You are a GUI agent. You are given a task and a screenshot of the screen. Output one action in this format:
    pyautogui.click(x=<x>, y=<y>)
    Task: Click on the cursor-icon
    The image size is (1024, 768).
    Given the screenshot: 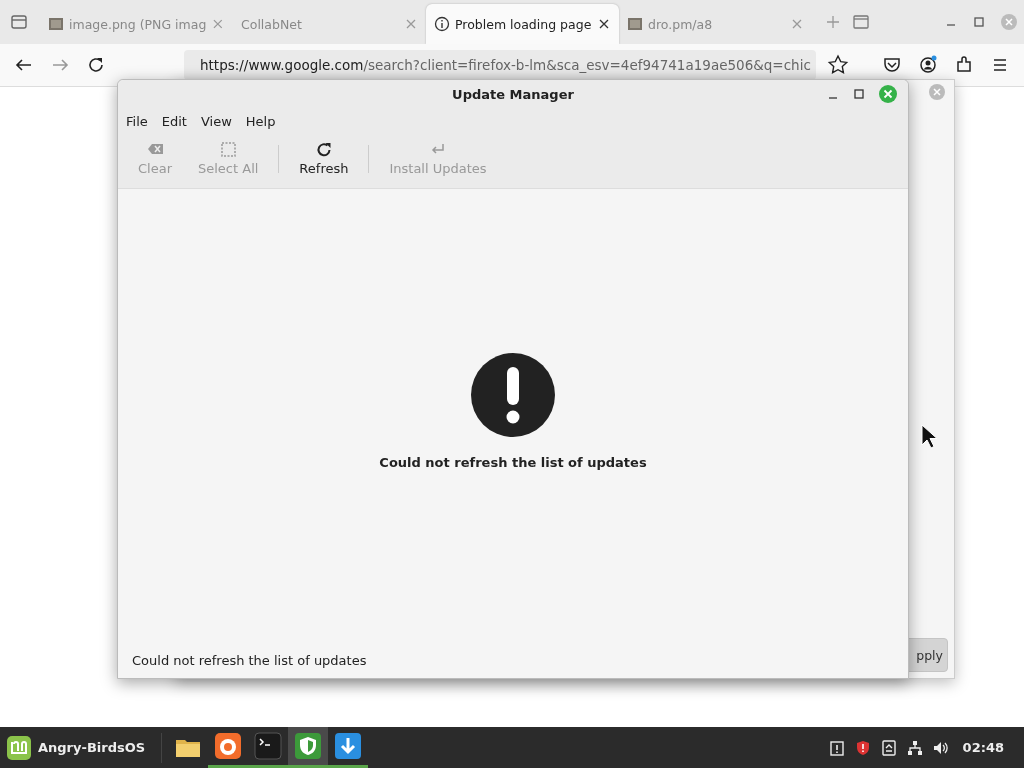 What is the action you would take?
    pyautogui.click(x=929, y=436)
    